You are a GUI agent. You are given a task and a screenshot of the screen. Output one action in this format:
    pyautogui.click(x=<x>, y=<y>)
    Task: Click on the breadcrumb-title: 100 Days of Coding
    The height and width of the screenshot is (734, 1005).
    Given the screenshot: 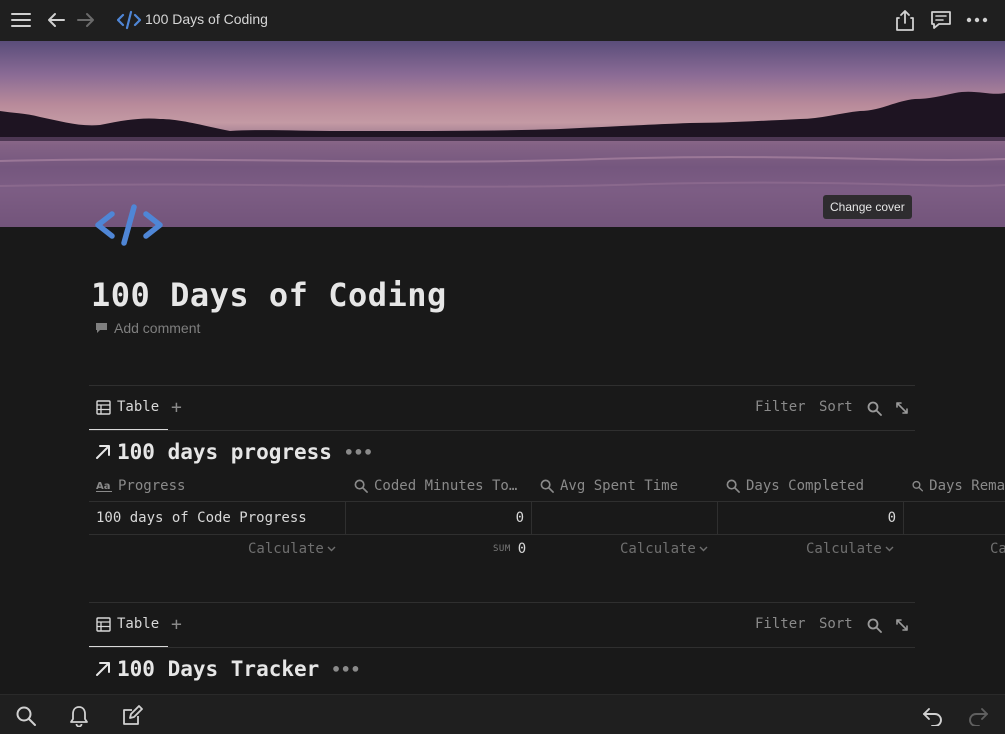 What is the action you would take?
    pyautogui.click(x=206, y=19)
    